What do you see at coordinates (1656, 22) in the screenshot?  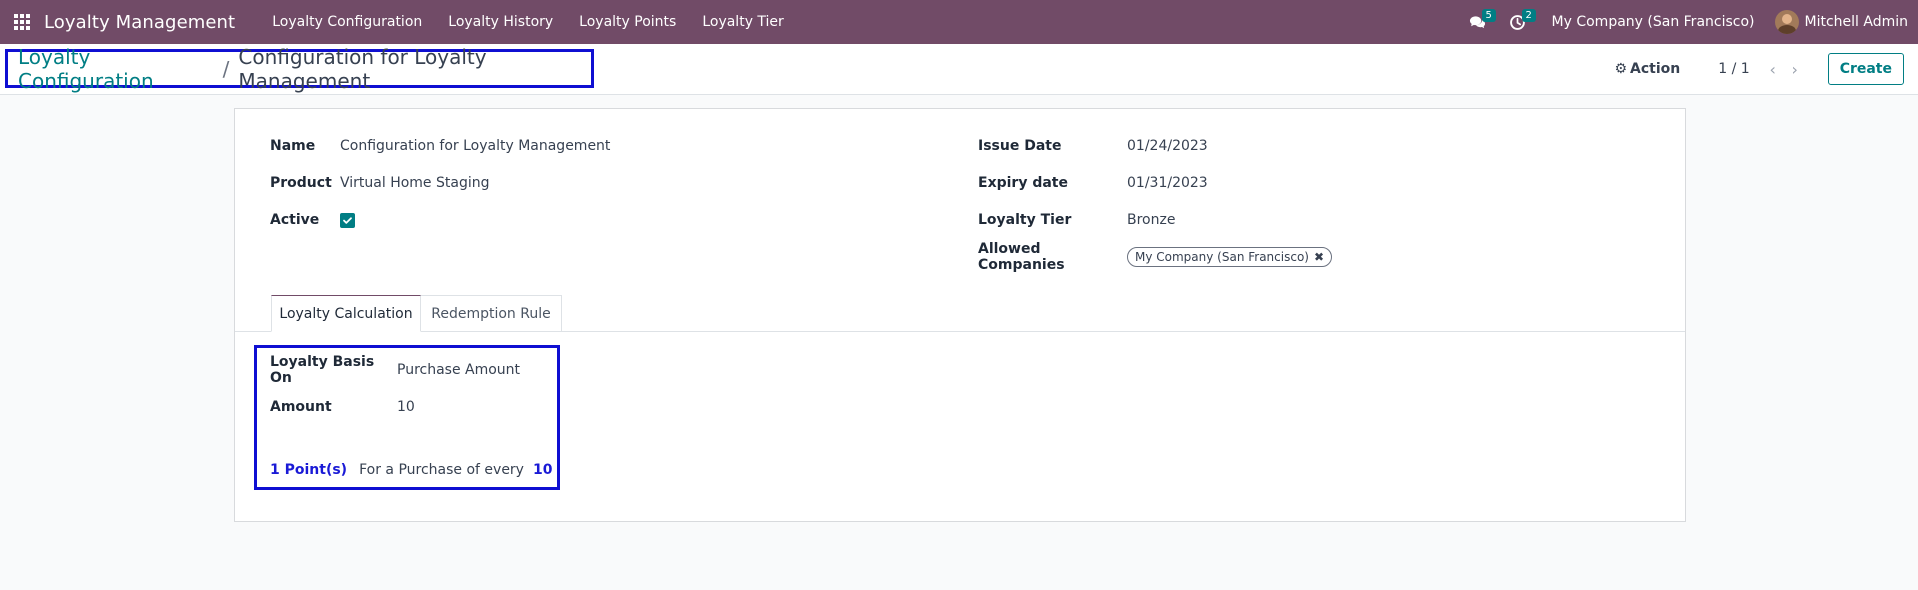 I see `company-switcher: My Company (San Francisco)` at bounding box center [1656, 22].